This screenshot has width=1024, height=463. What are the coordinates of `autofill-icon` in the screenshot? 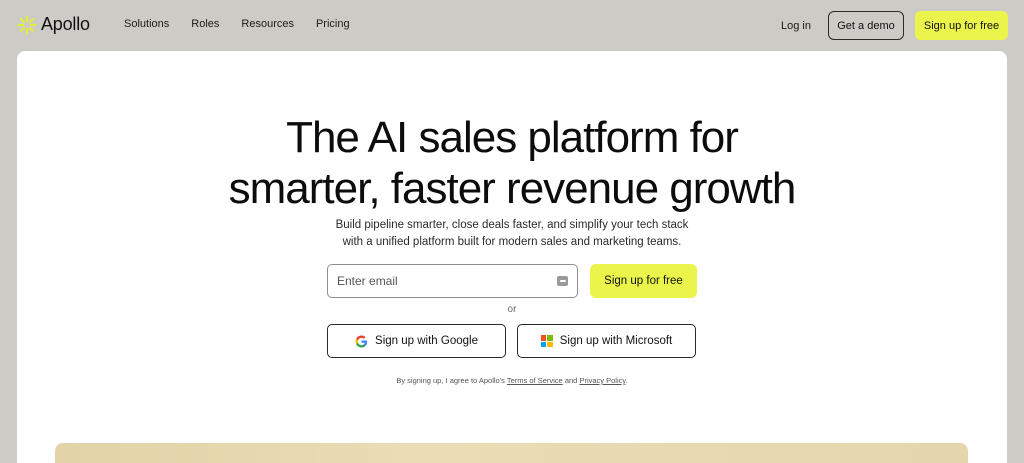 It's located at (562, 281).